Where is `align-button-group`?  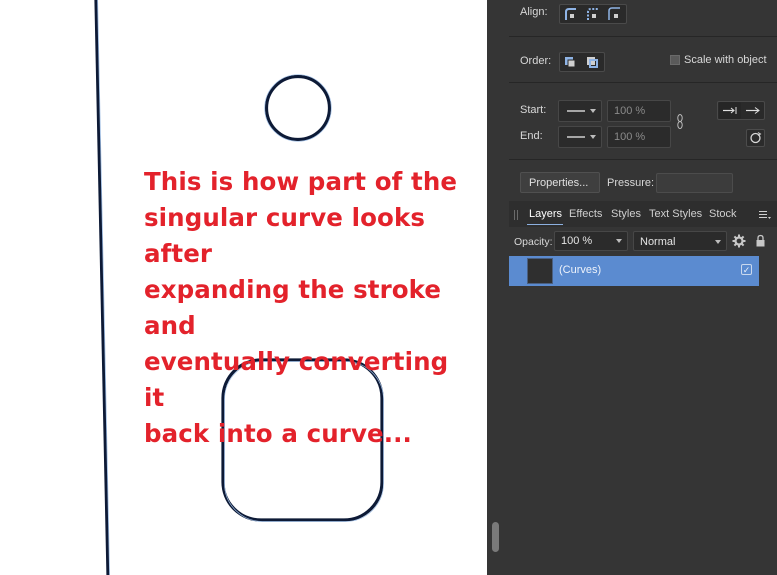
align-button-group is located at coordinates (593, 14).